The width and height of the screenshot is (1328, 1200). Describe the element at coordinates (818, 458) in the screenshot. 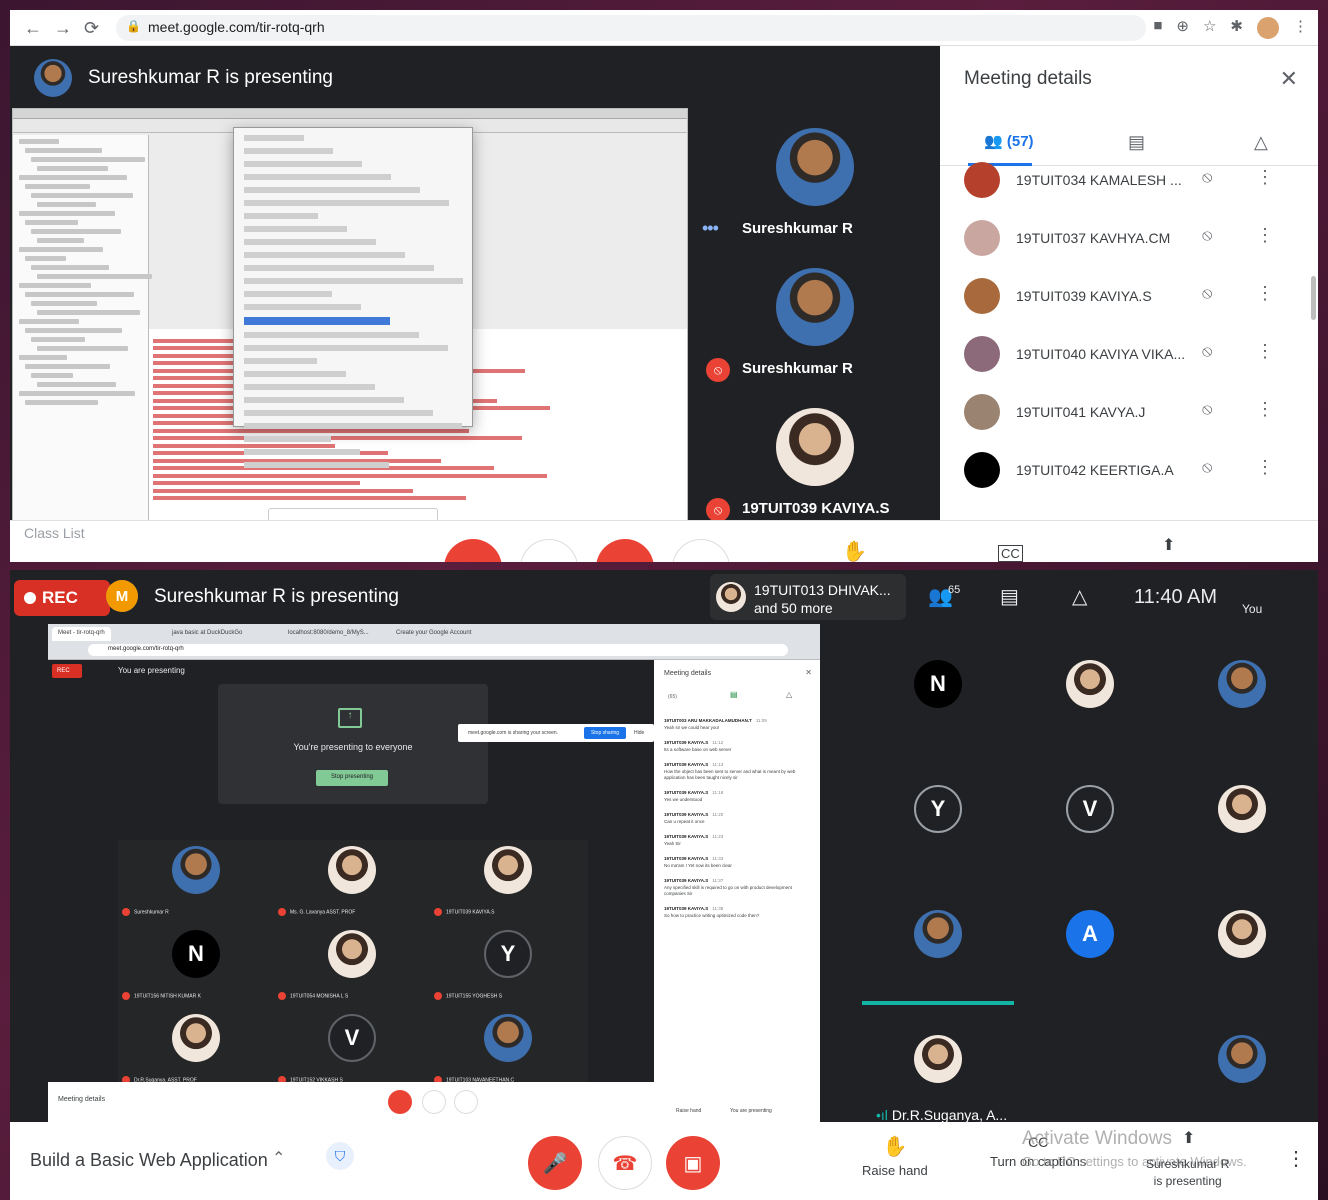

I see `participant-tile: ⦸ 19TUIT039 KAVIYA.S` at that location.